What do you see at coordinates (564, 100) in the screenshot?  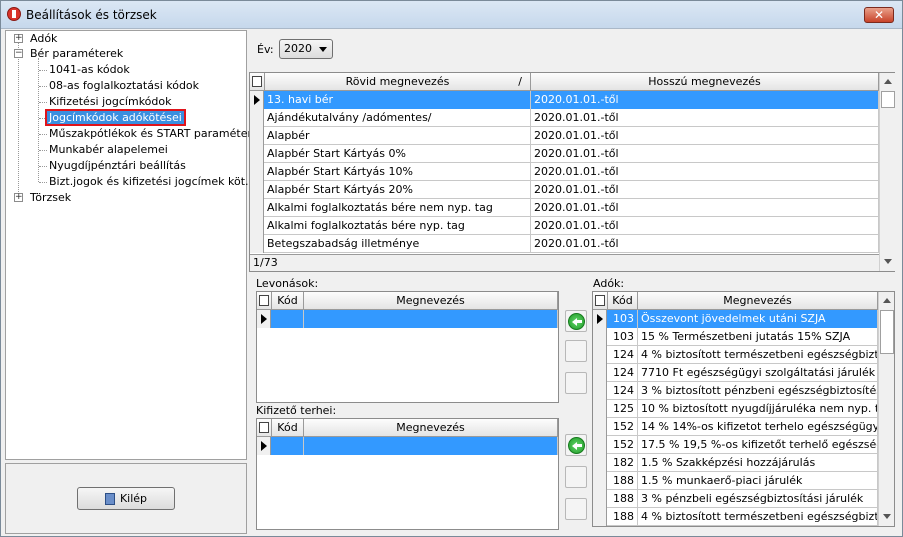 I see `table-row: 13. havi bér 2020.01.01.-től` at bounding box center [564, 100].